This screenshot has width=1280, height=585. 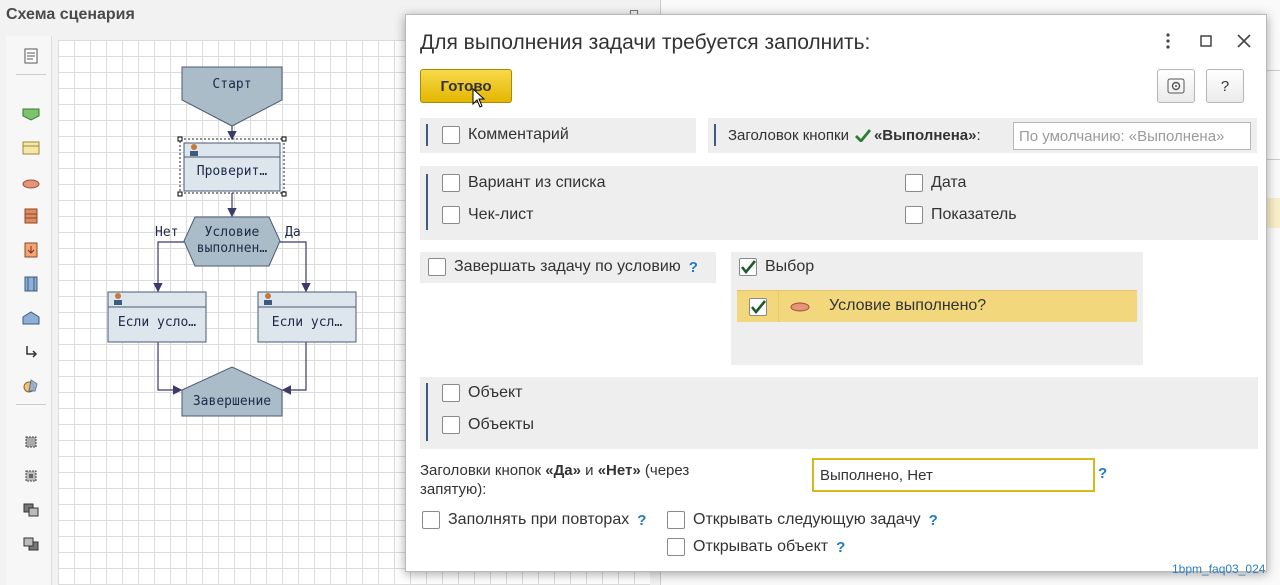 I want to click on finish-condition-group: Завершать задачу по условию ?, so click(x=568, y=267).